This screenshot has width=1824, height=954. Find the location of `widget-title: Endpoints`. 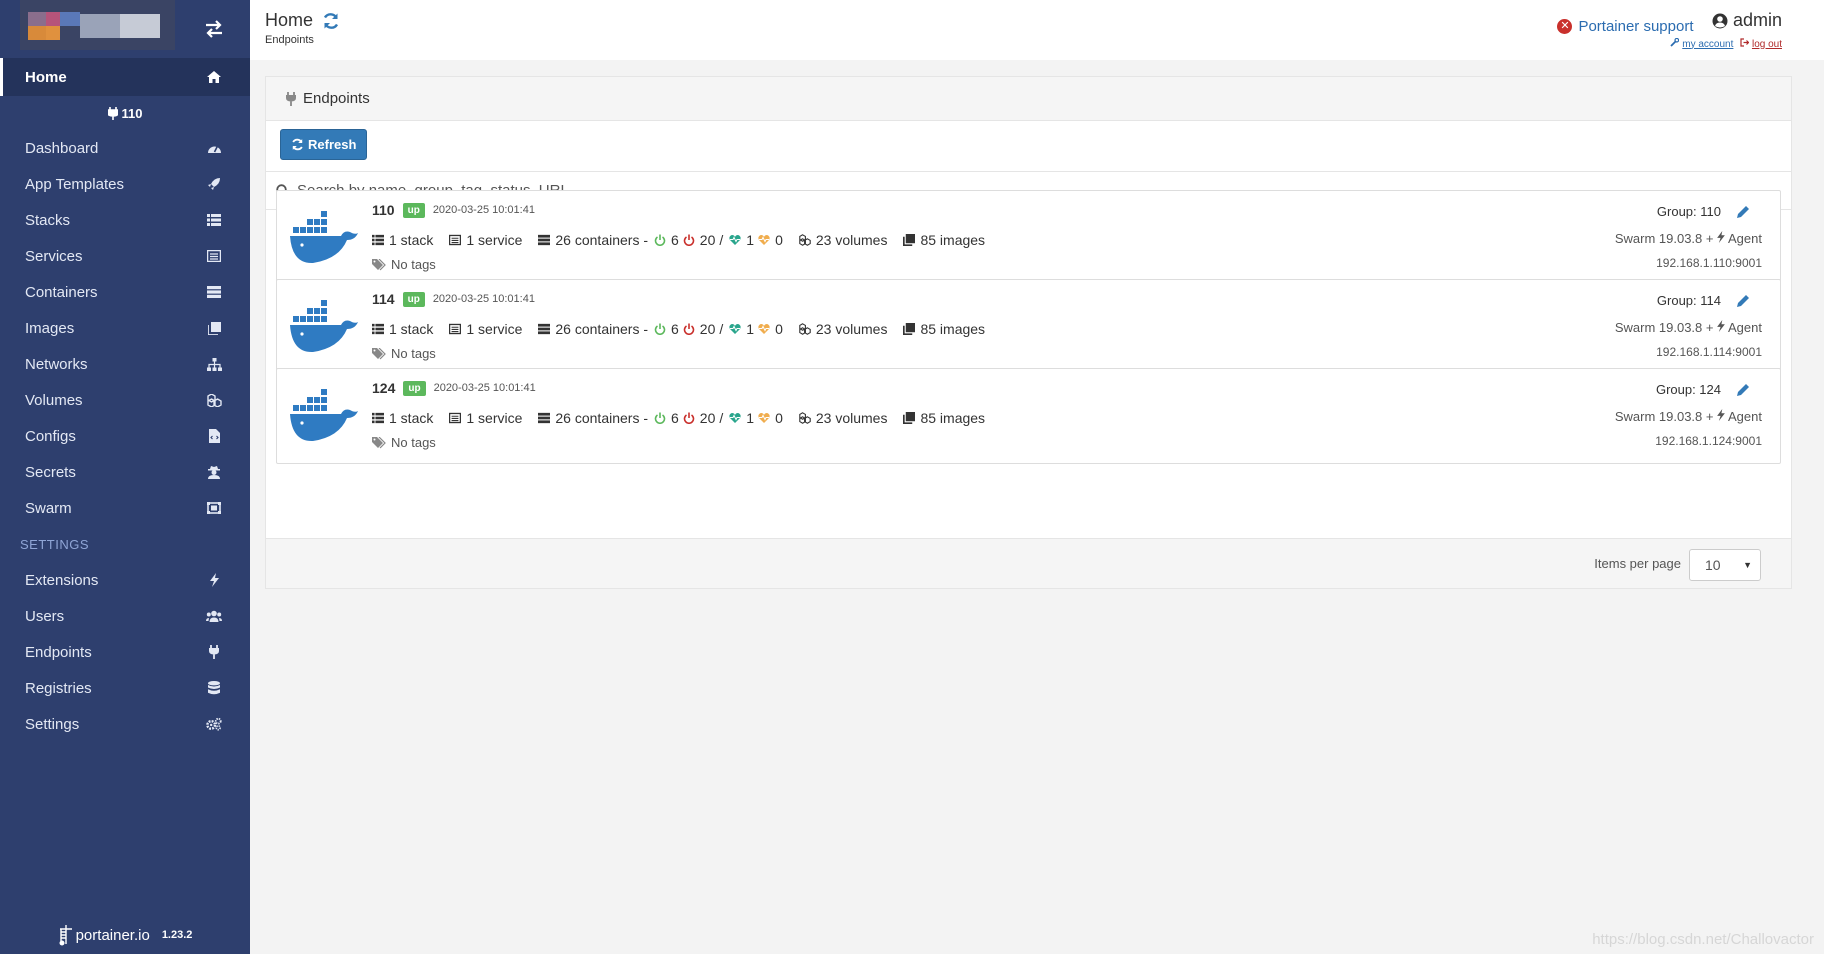

widget-title: Endpoints is located at coordinates (336, 98).